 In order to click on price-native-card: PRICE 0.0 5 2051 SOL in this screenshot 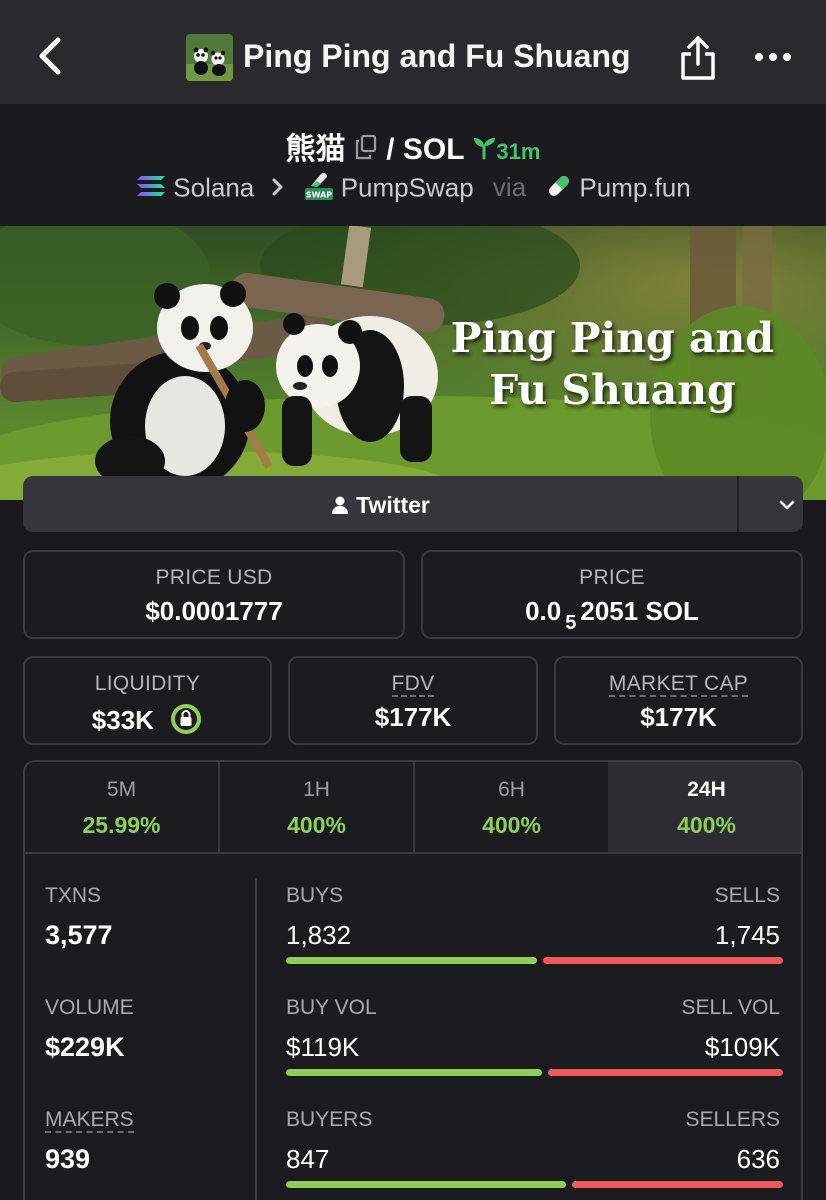, I will do `click(612, 594)`.